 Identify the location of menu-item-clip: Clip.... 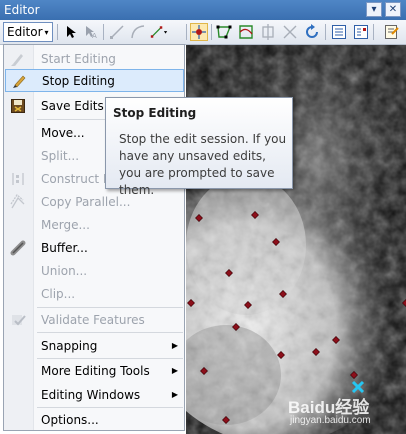
(94, 293).